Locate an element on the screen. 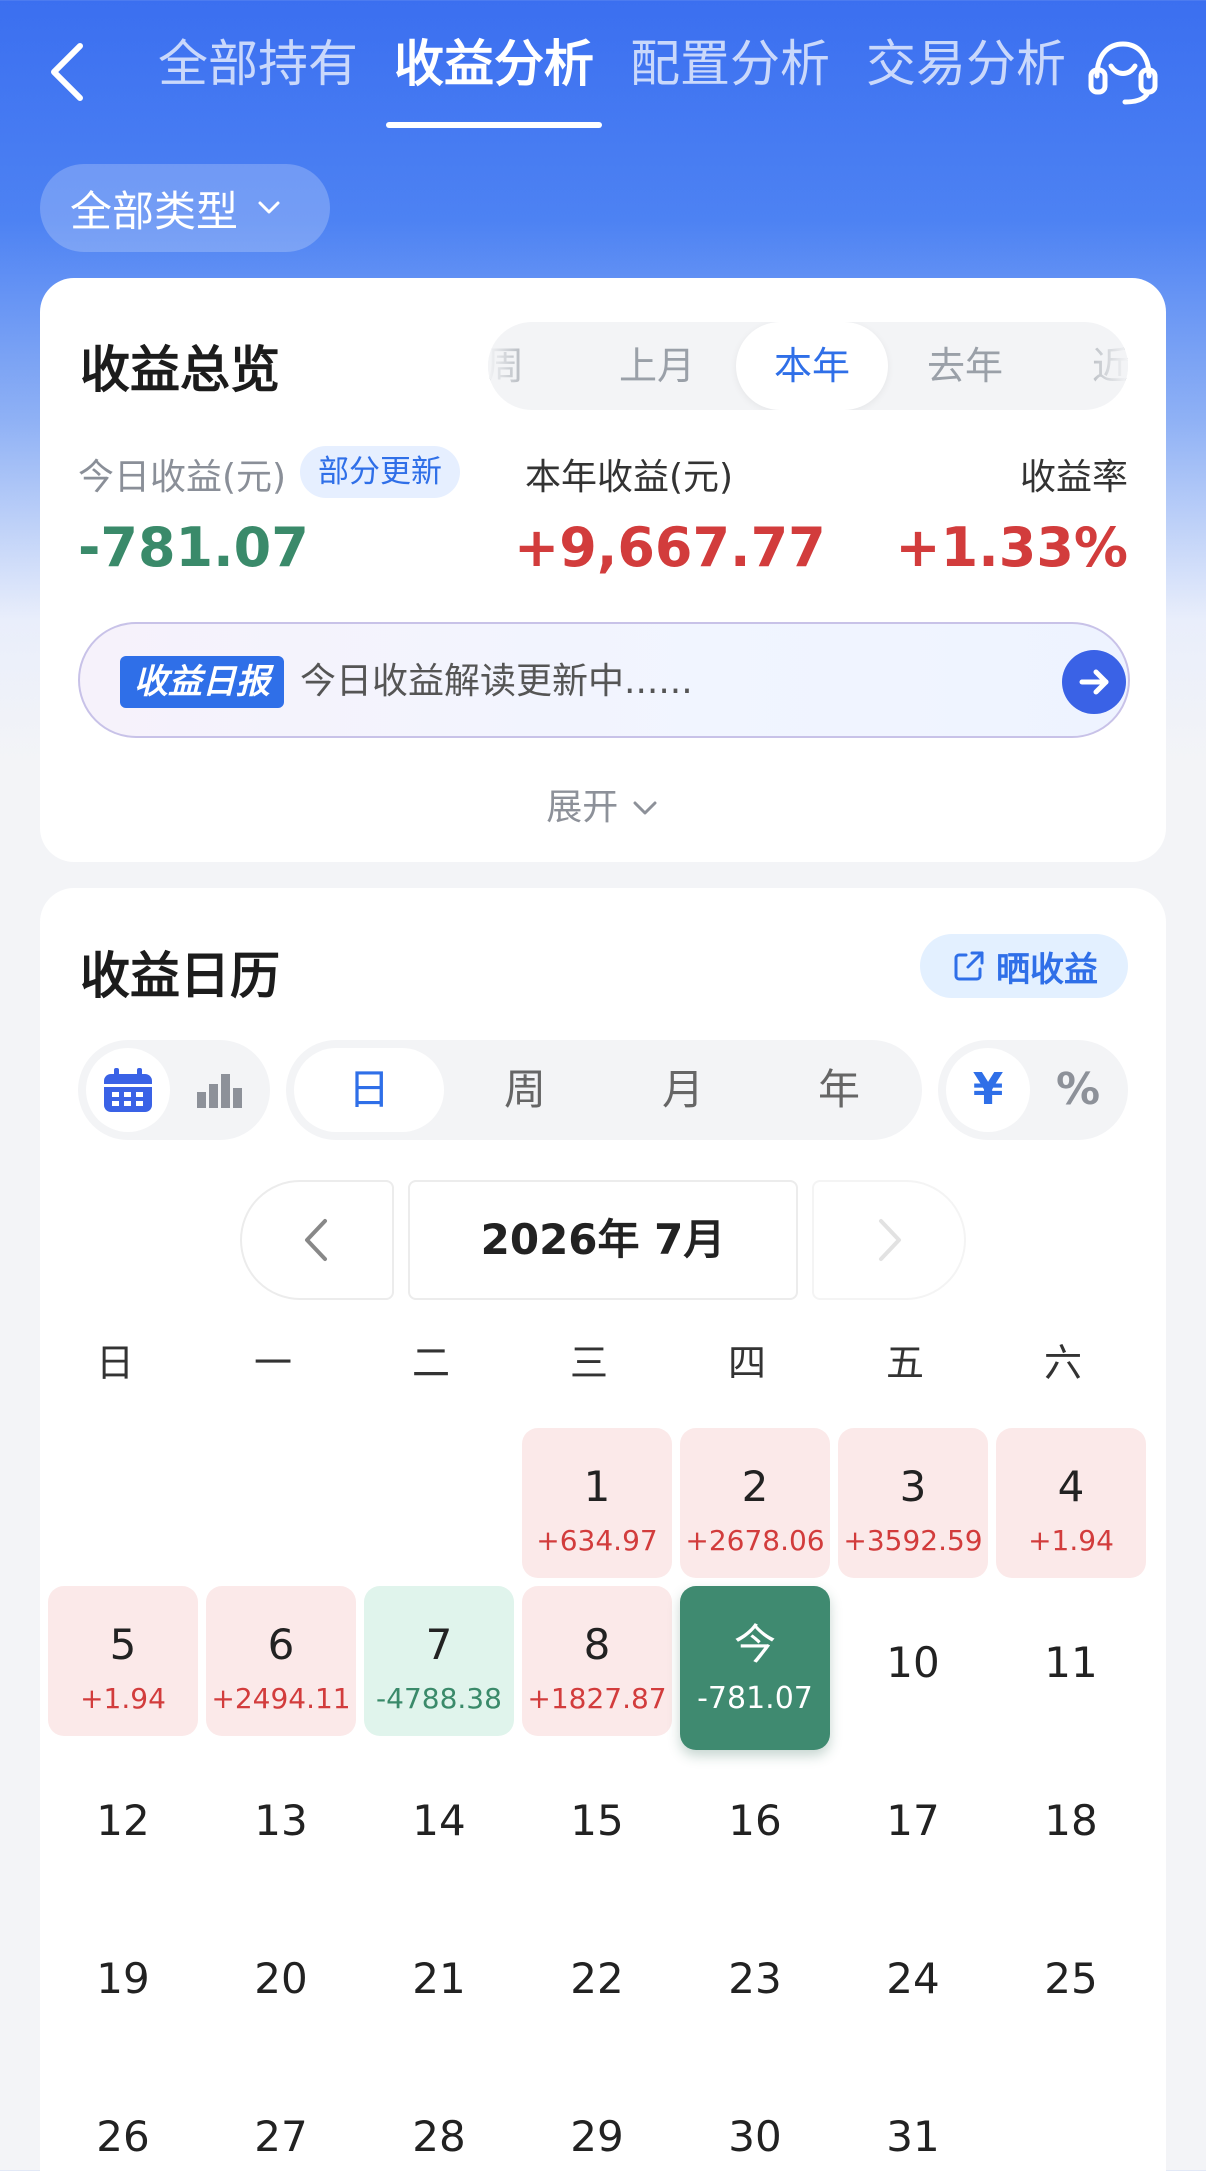  day-profit-amount: -4788.38 is located at coordinates (439, 1698).